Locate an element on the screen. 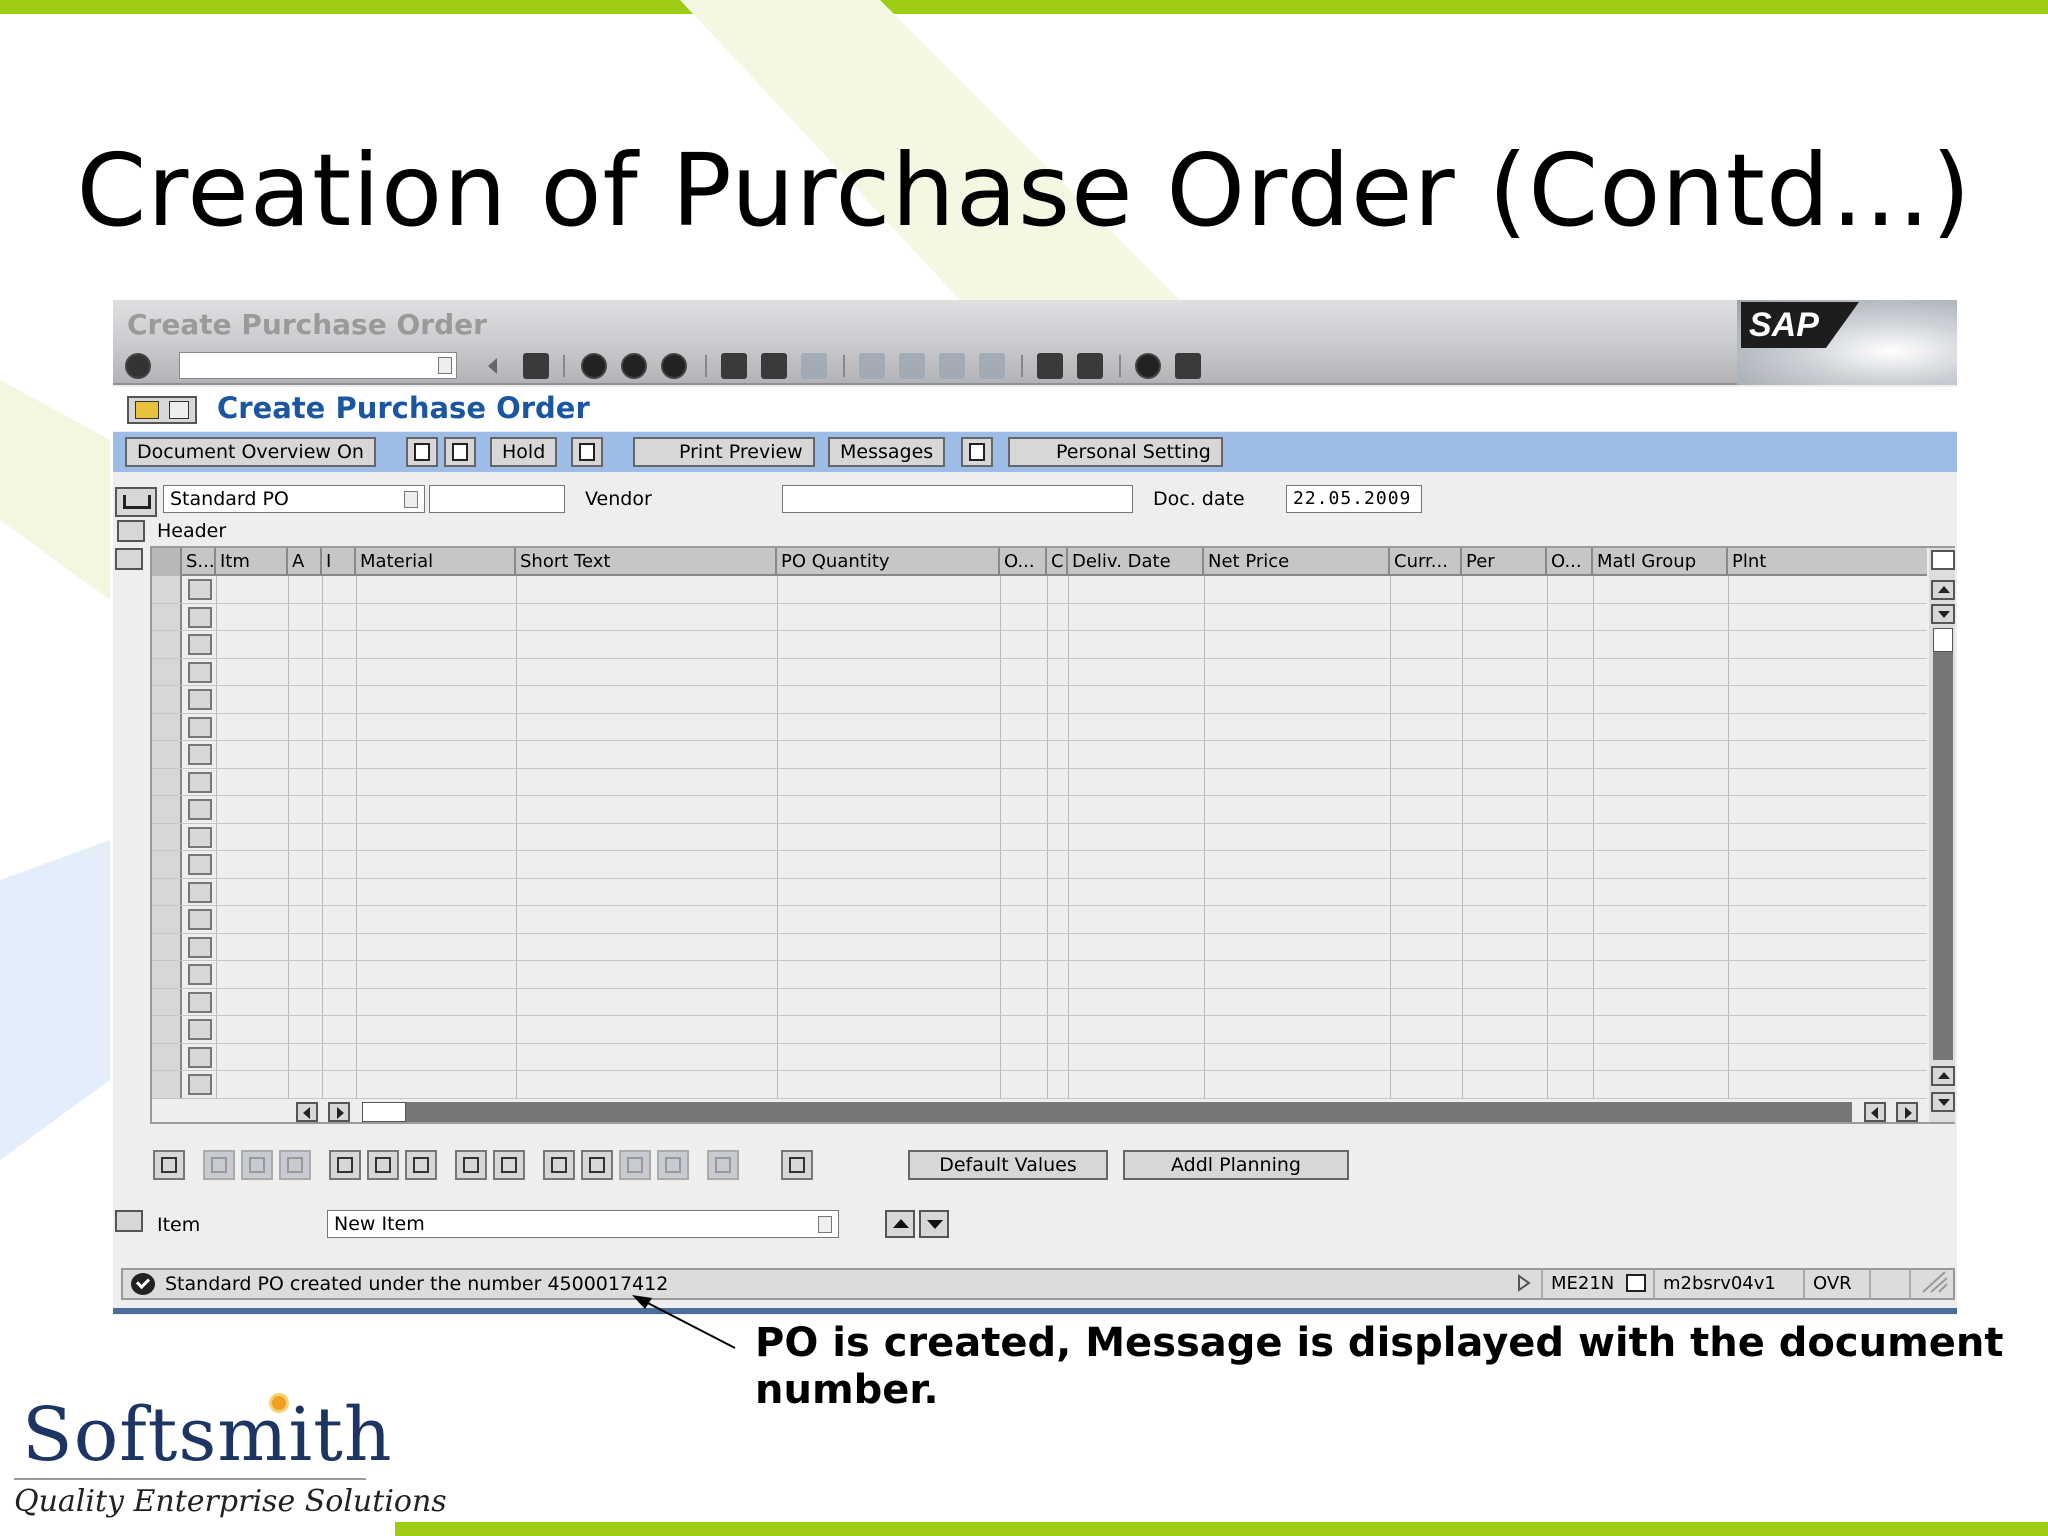  column-header-net-price: Net Price is located at coordinates (1297, 562).